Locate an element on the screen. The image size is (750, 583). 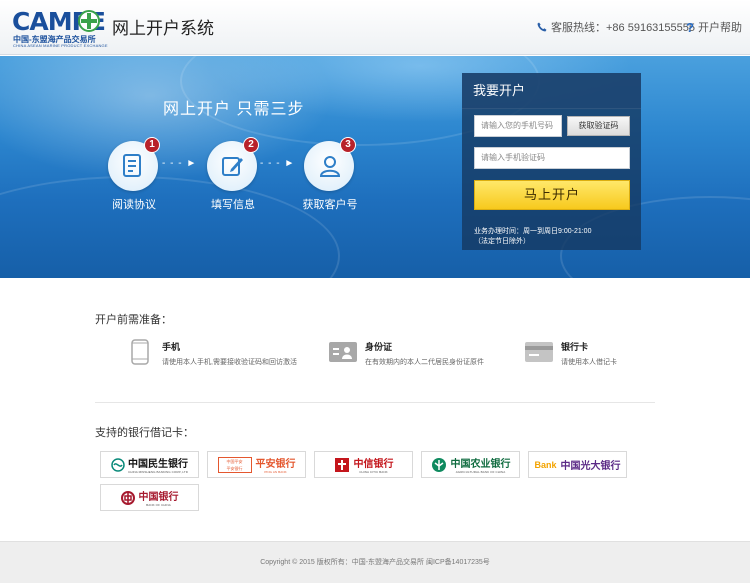
bank-card-icon is located at coordinates (539, 352).